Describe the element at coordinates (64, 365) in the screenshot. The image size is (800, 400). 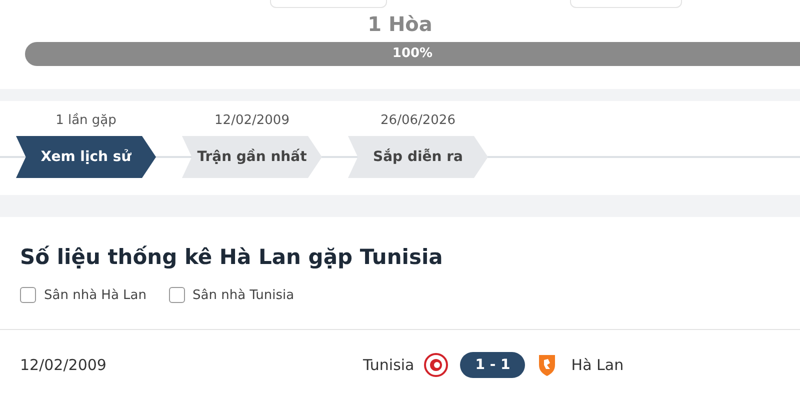
I see `match-date: 12/02/2009` at that location.